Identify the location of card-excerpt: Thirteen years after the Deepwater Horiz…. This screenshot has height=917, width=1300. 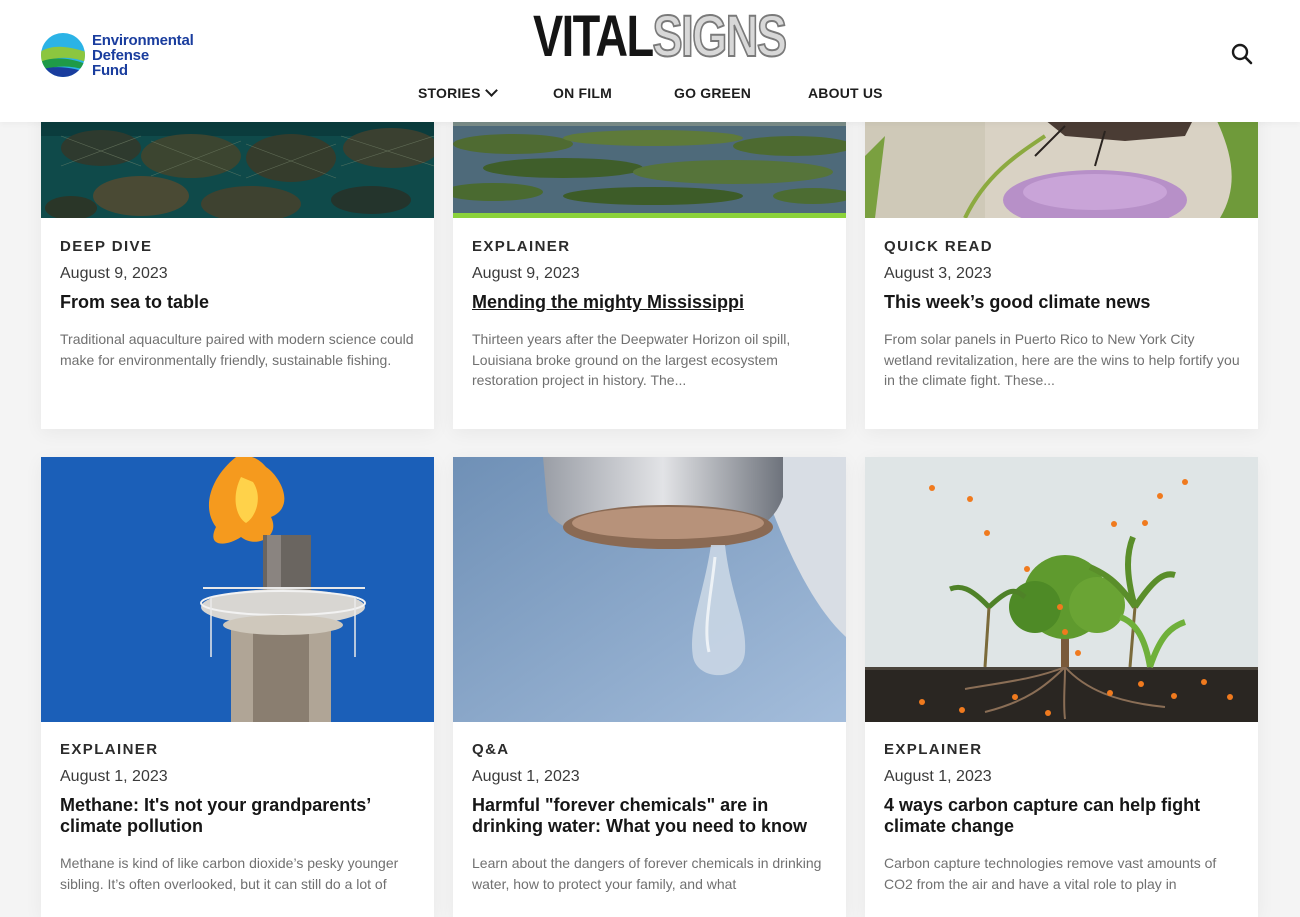
(631, 359).